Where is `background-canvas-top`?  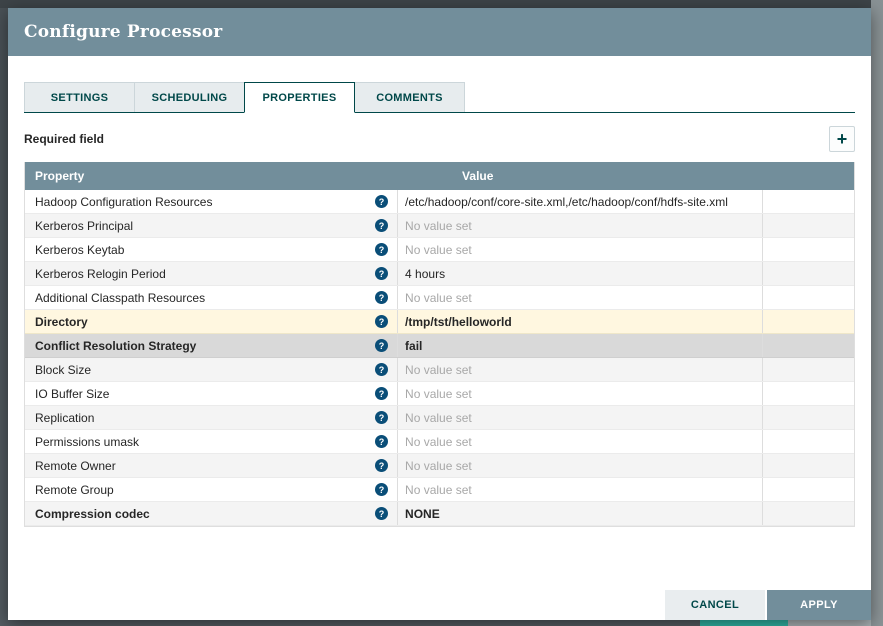
background-canvas-top is located at coordinates (435, 4).